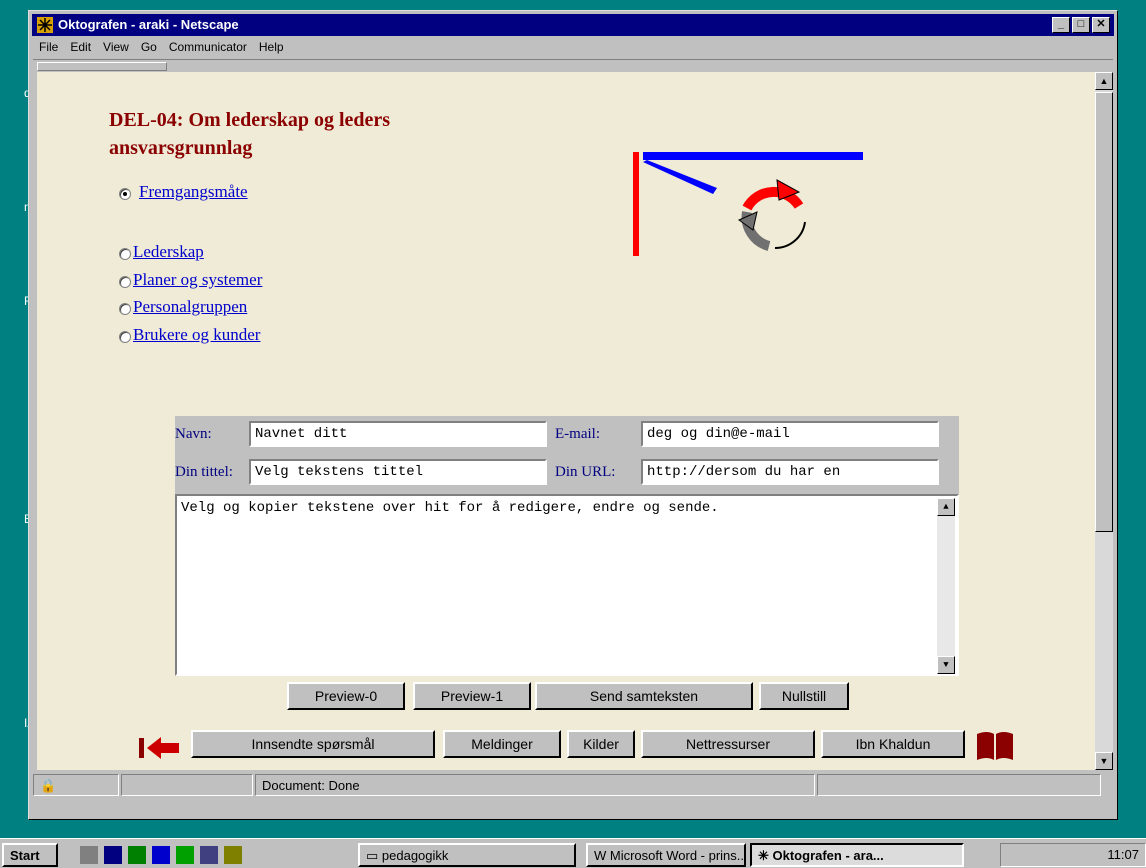 Image resolution: width=1146 pixels, height=868 pixels. Describe the element at coordinates (644, 696) in the screenshot. I see `send-button: Send samteksten` at that location.